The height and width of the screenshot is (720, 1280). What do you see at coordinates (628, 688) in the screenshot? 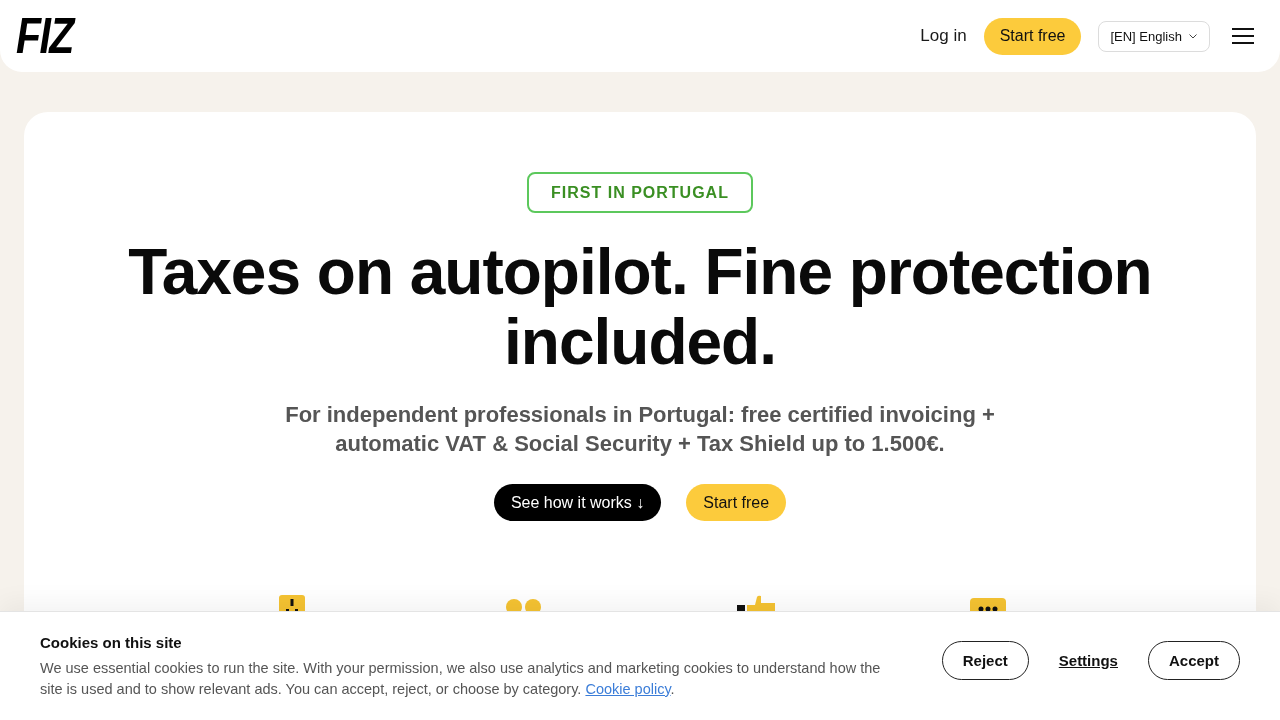
I see `cookie-policy-link: Cookie policy` at bounding box center [628, 688].